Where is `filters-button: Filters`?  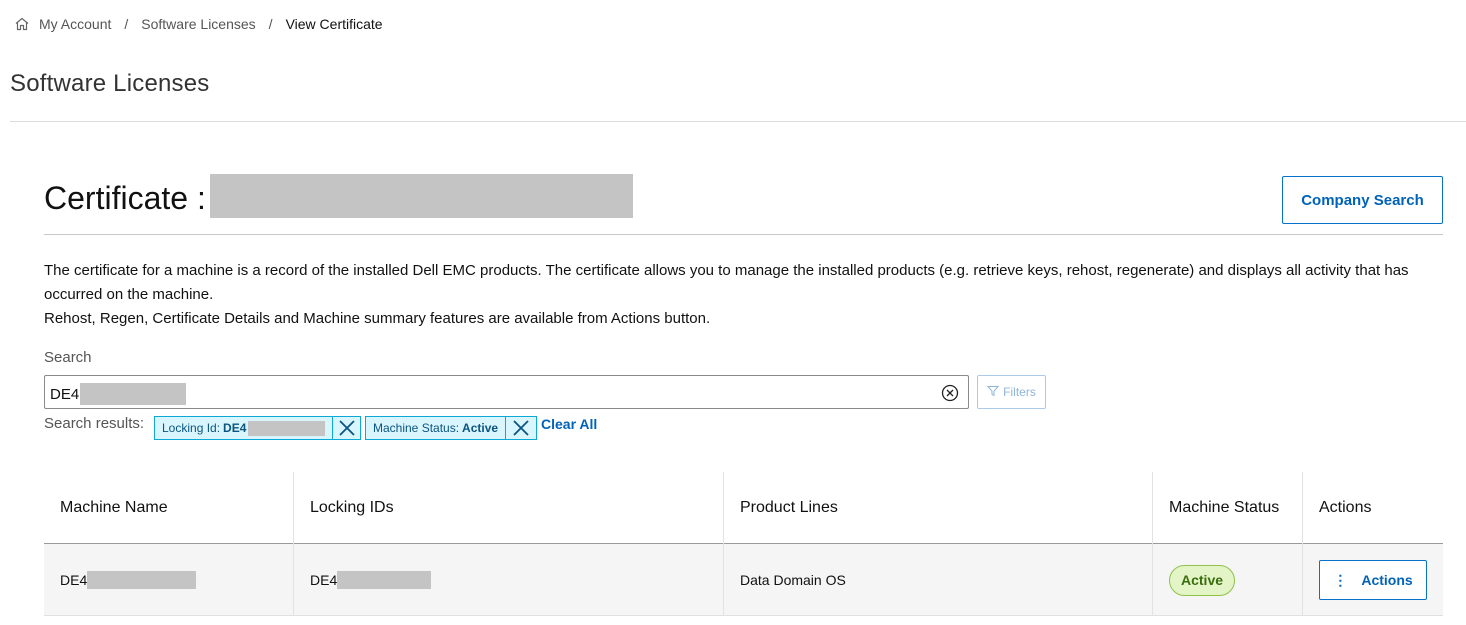 filters-button: Filters is located at coordinates (1011, 392).